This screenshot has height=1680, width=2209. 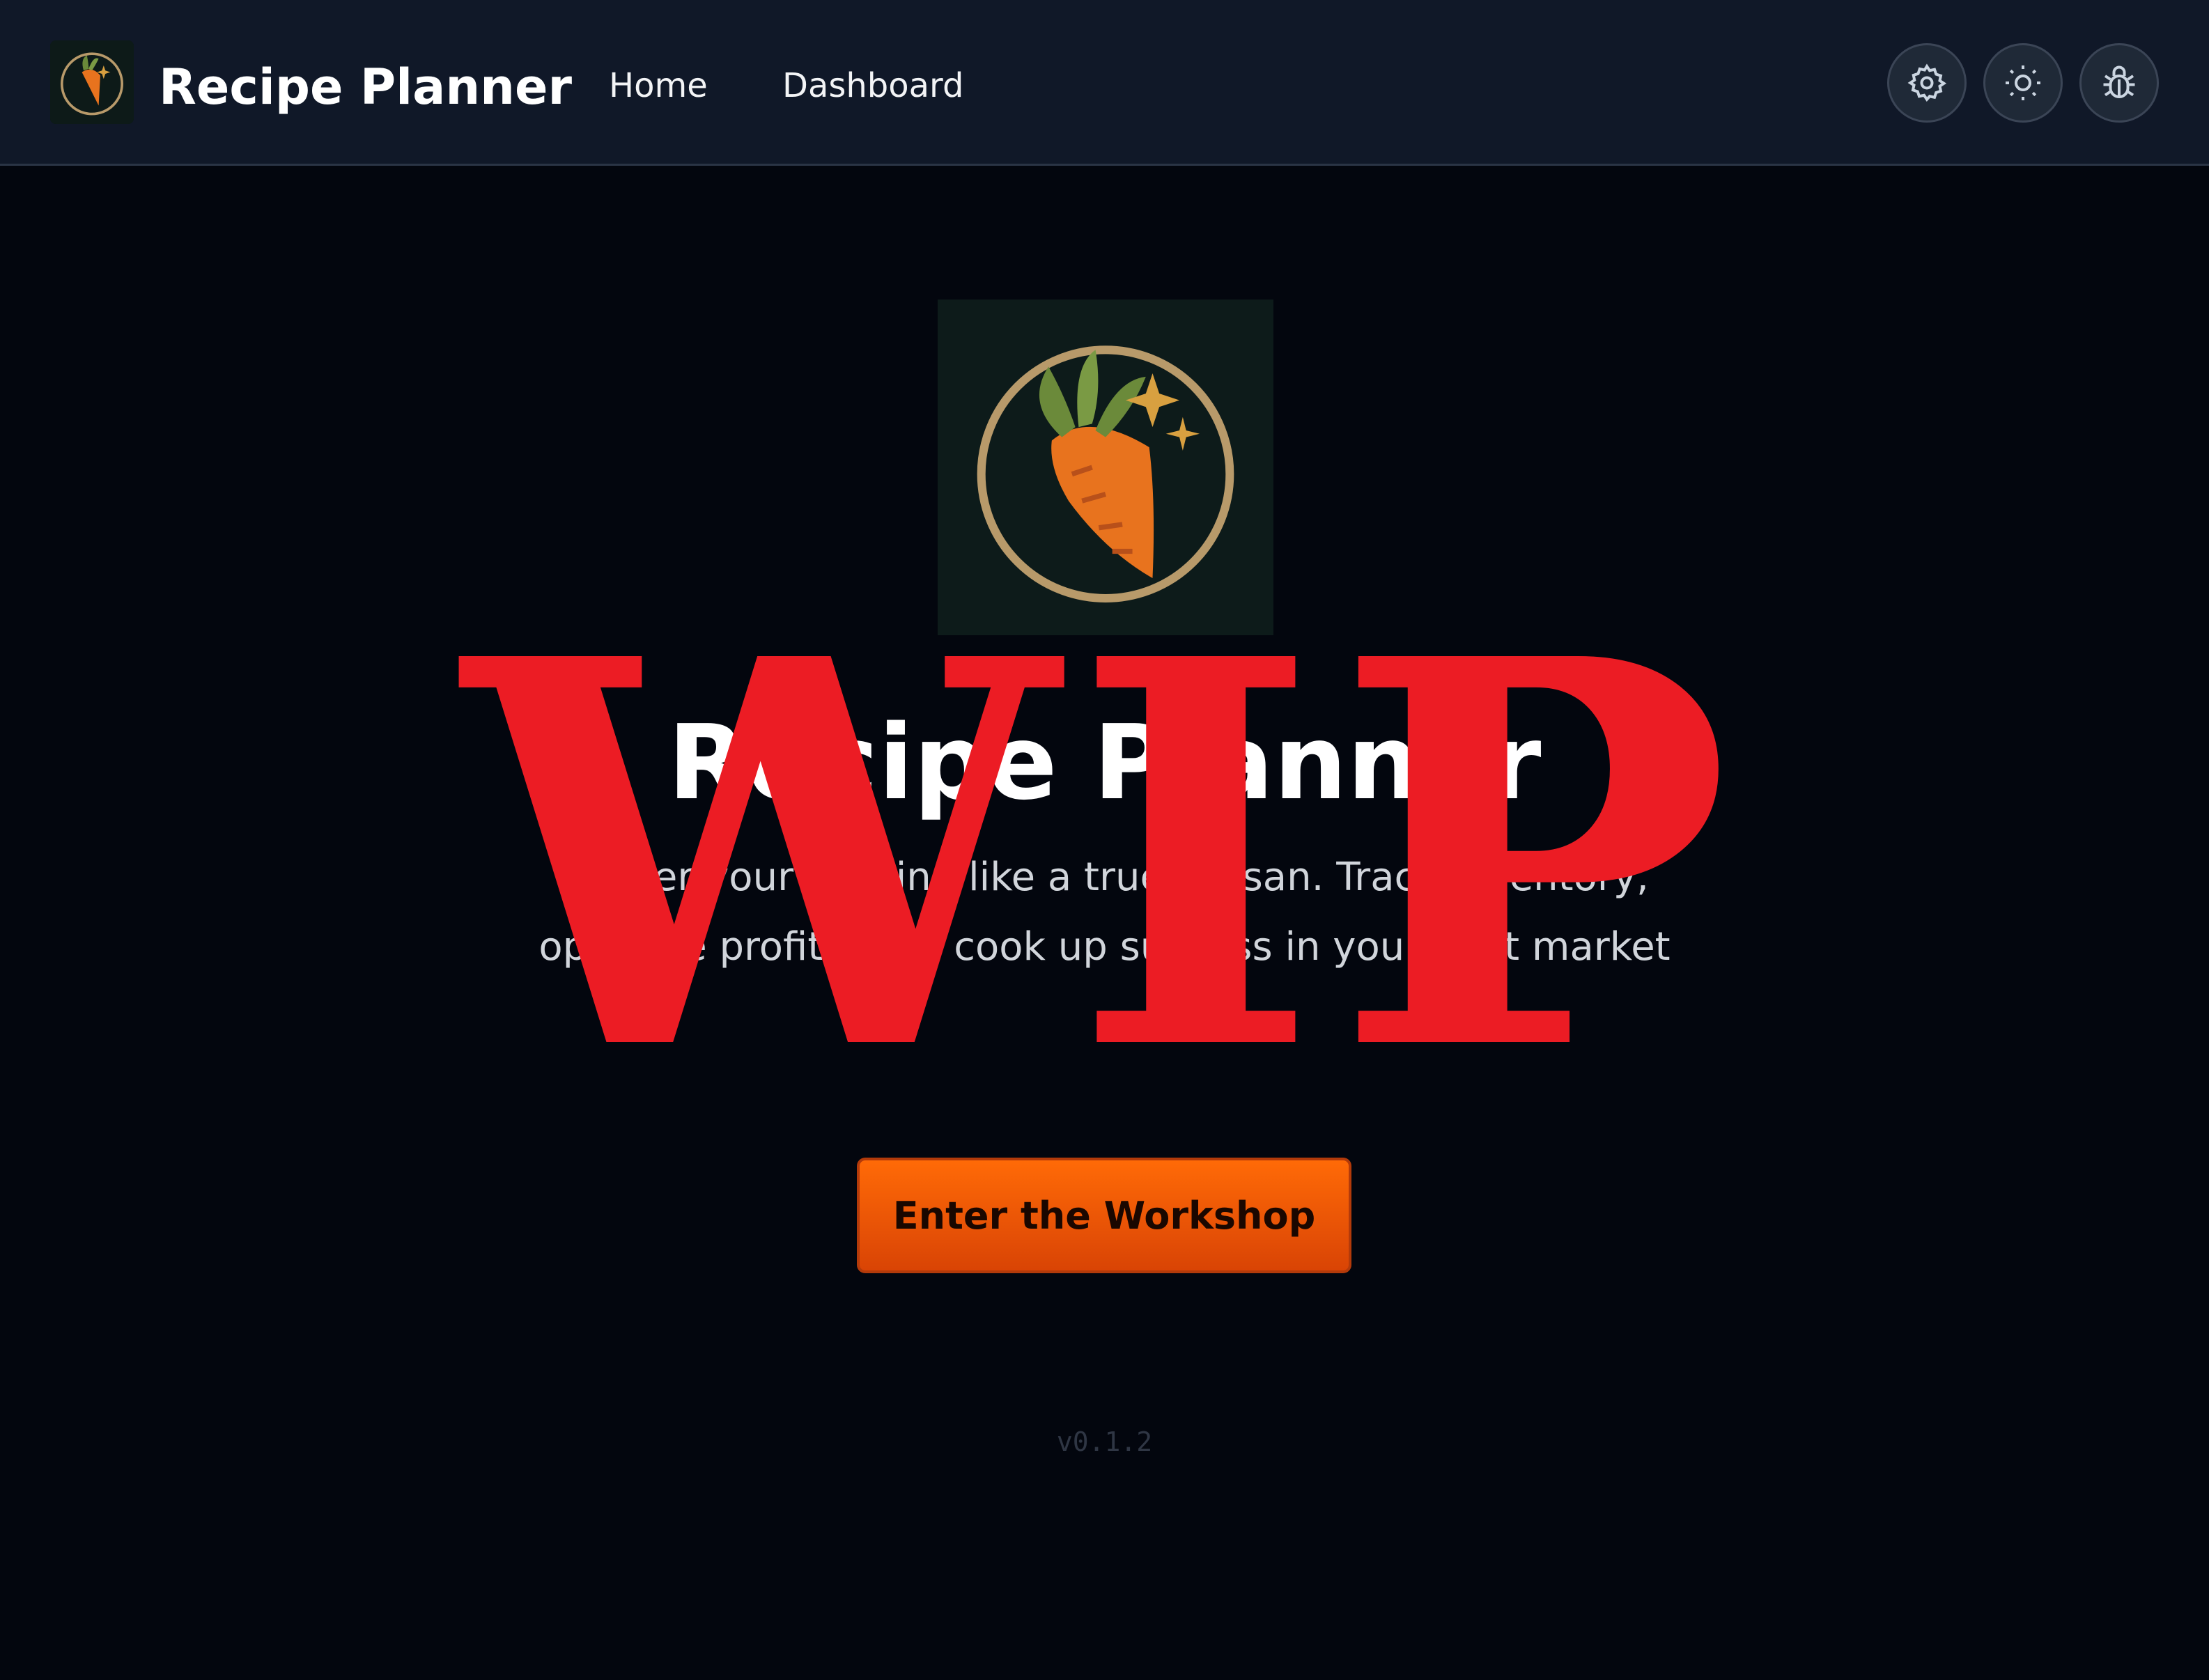 What do you see at coordinates (1104, 763) in the screenshot?
I see `hero-title: Recipe Planner` at bounding box center [1104, 763].